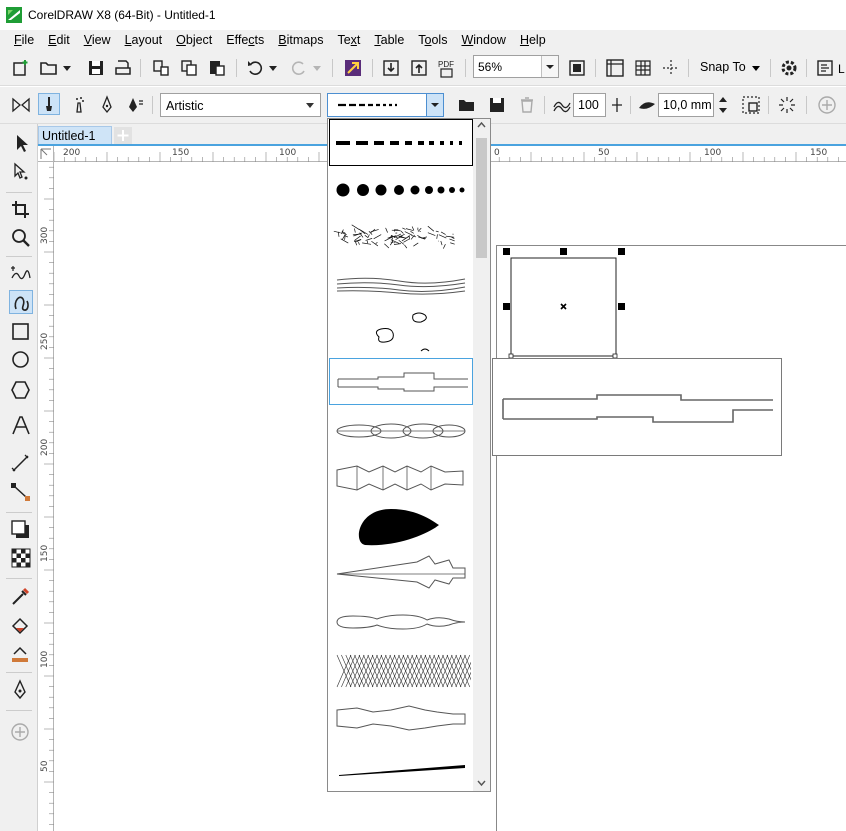  I want to click on calligraphic-tool-icon, so click(107, 105).